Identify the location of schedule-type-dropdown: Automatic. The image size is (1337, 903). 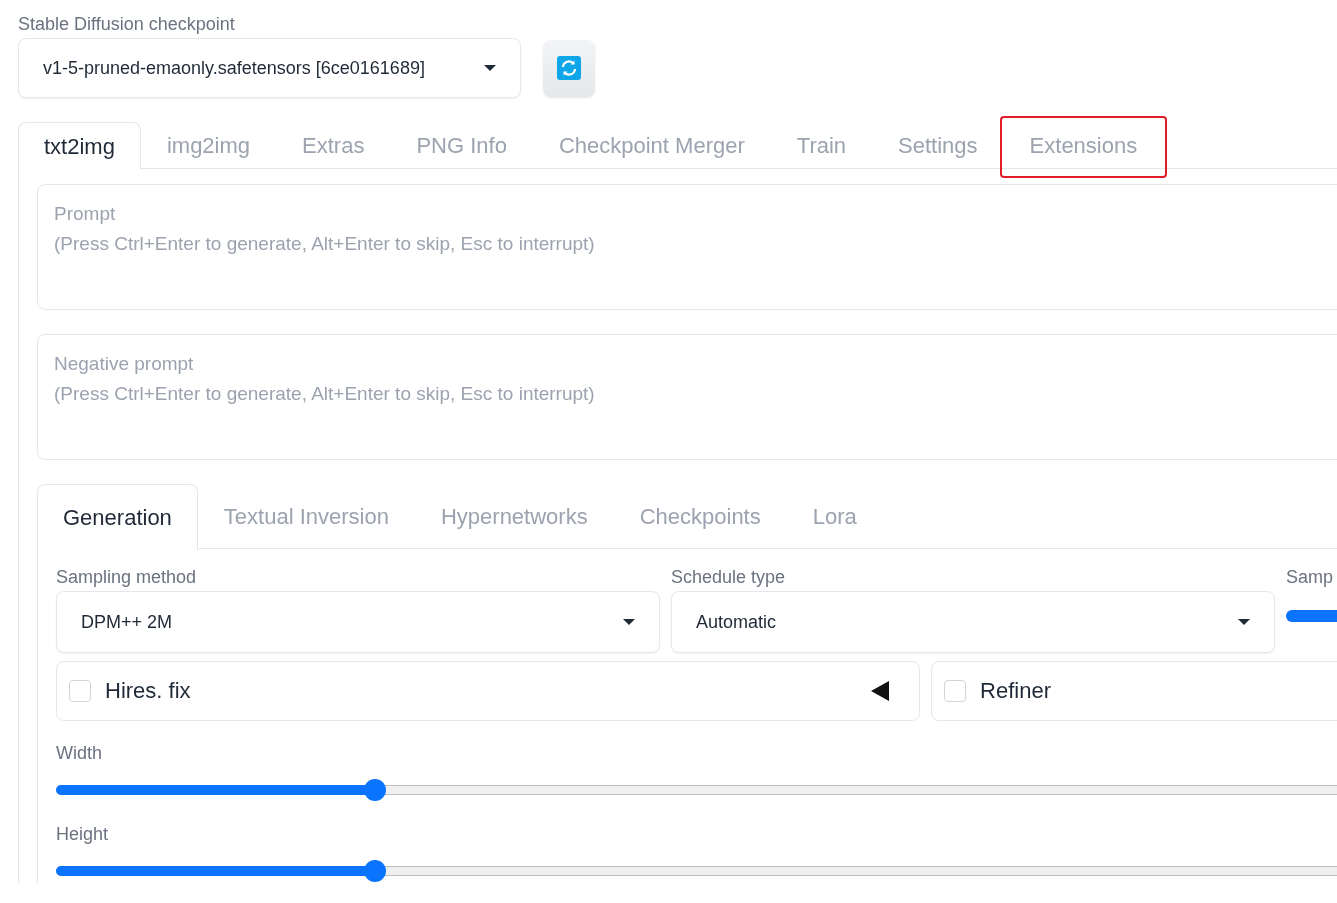
(973, 622).